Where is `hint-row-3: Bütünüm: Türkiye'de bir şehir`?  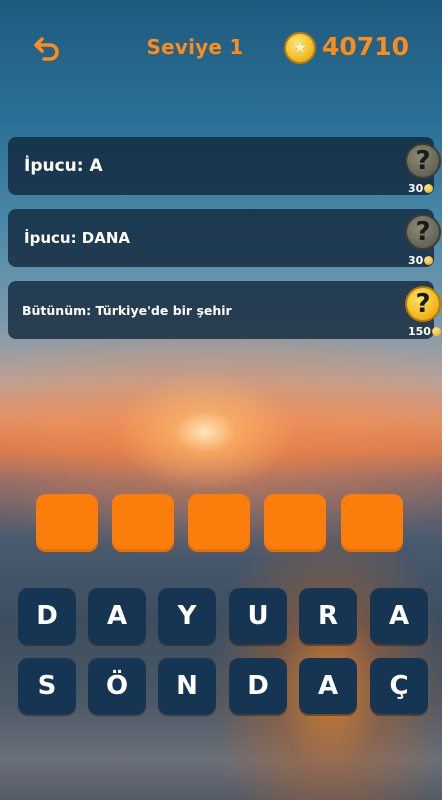 hint-row-3: Bütünüm: Türkiye'de bir şehir is located at coordinates (221, 310).